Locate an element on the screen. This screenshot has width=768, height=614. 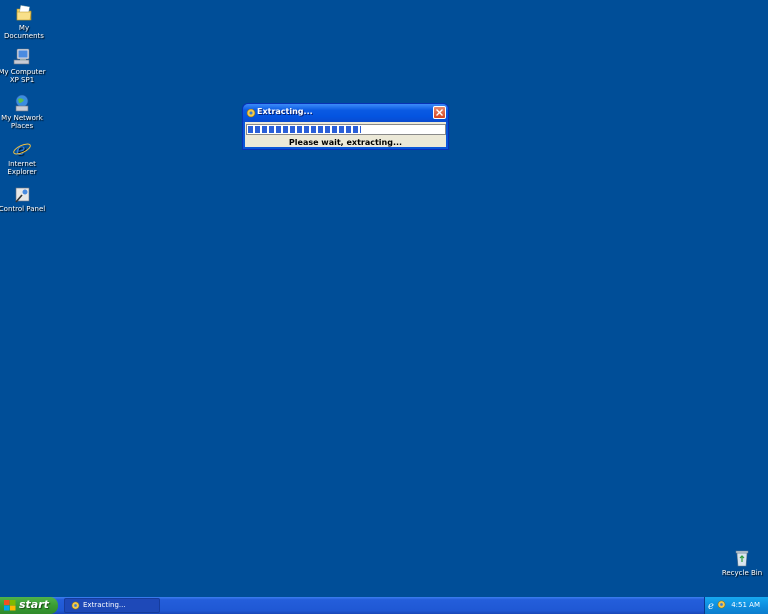
setup-tray-icon is located at coordinates (721, 604).